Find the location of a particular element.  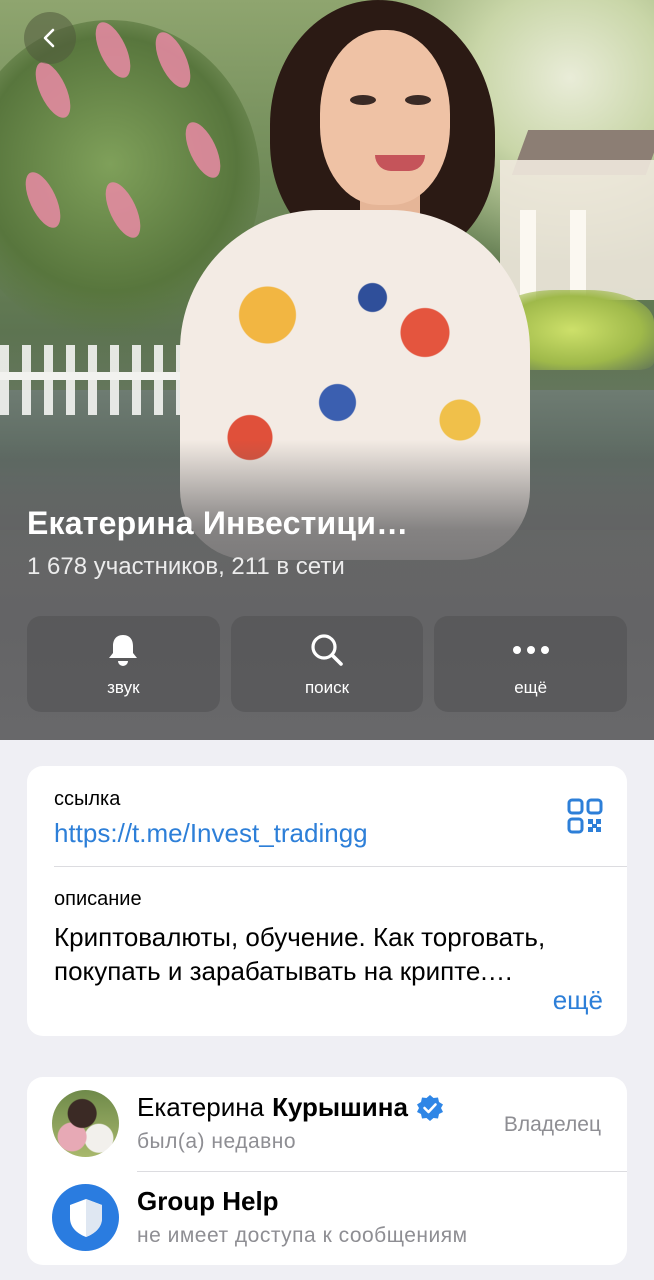

member-name: Group Help is located at coordinates (208, 1201).